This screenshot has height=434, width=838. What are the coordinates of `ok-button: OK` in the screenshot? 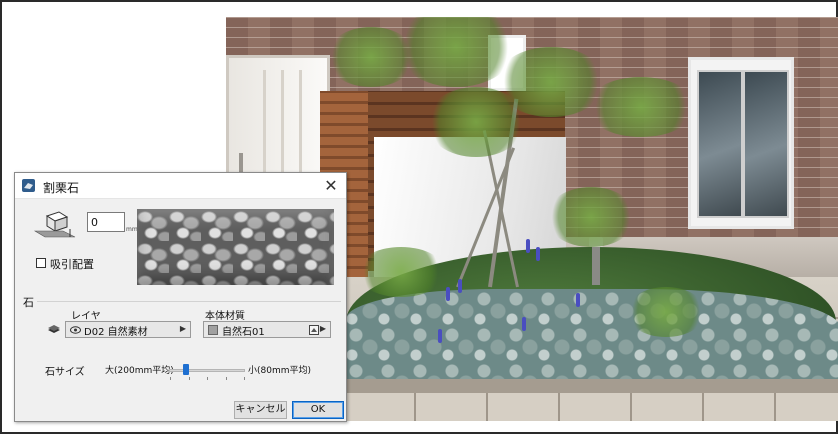 It's located at (318, 410).